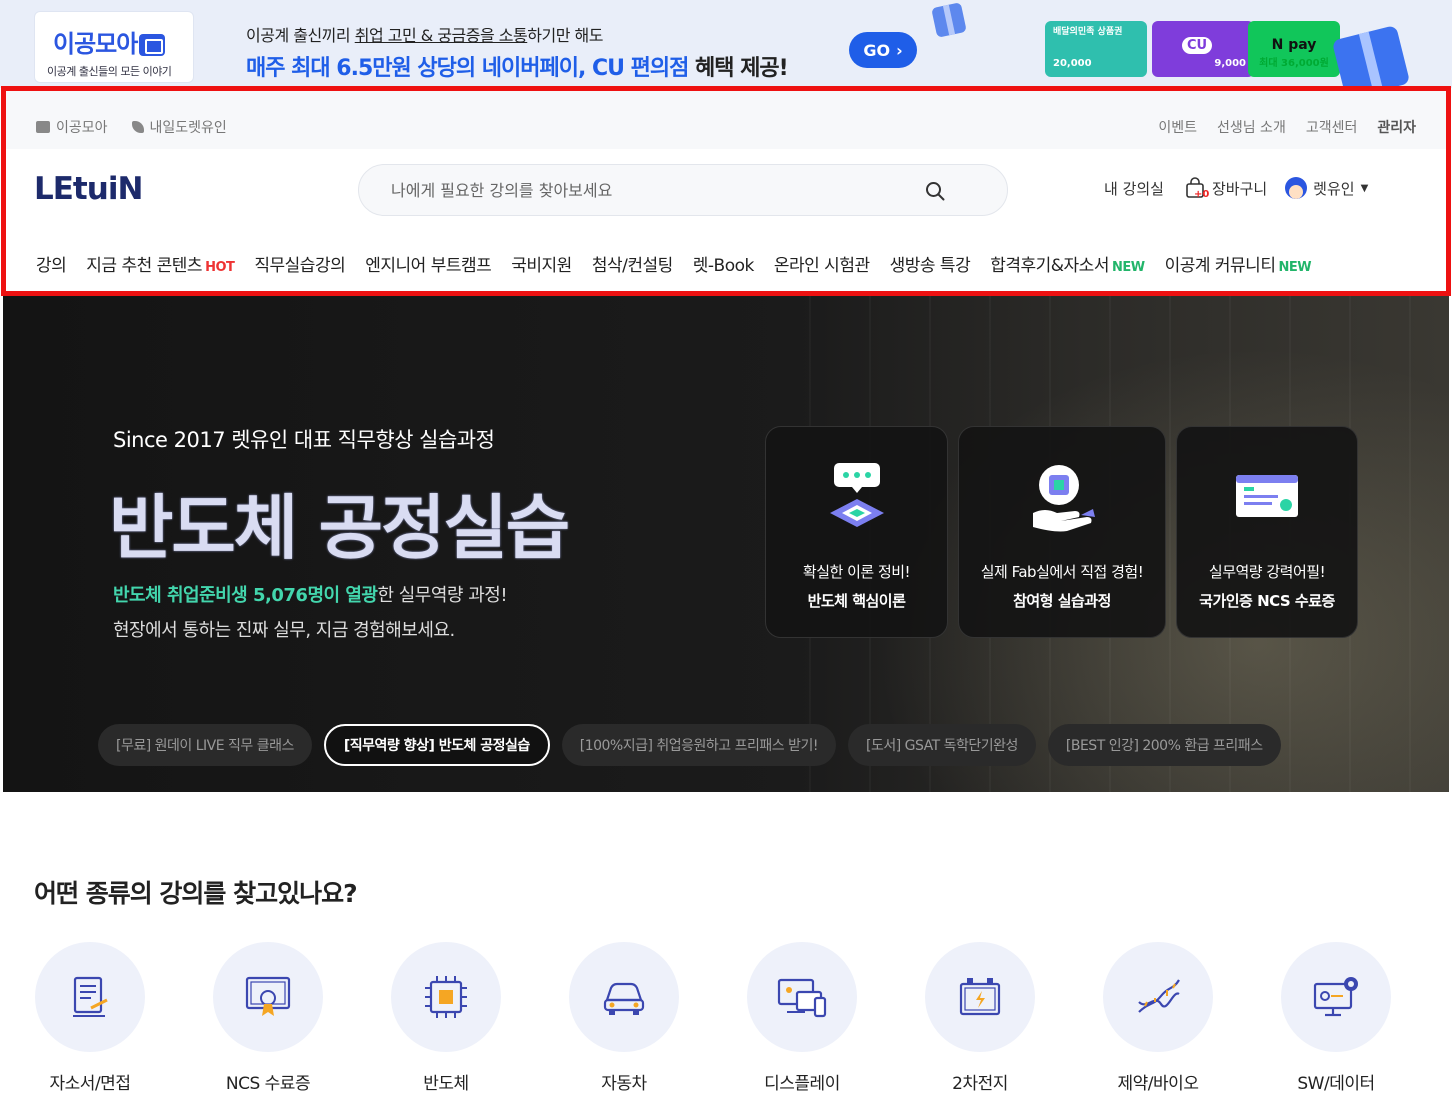 This screenshot has width=1452, height=1114. Describe the element at coordinates (72, 127) in the screenshot. I see `util-link-igongmoa: 이공모아` at that location.